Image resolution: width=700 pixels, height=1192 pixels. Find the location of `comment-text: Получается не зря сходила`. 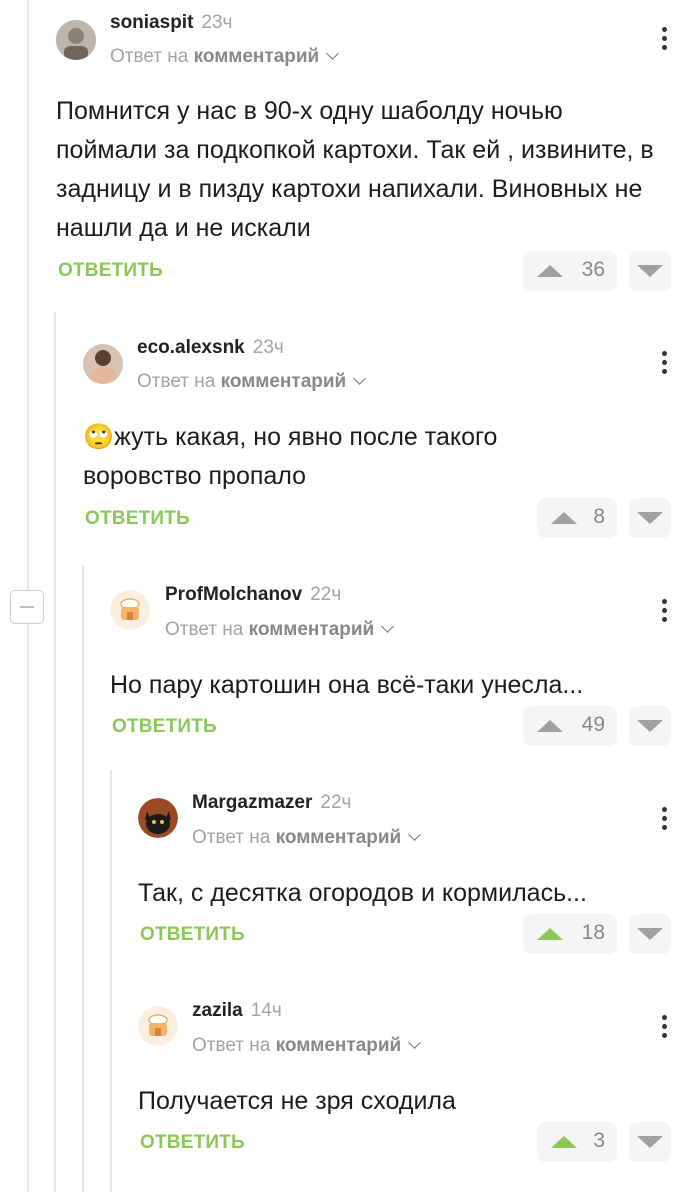

comment-text: Получается не зря сходила is located at coordinates (297, 1101).